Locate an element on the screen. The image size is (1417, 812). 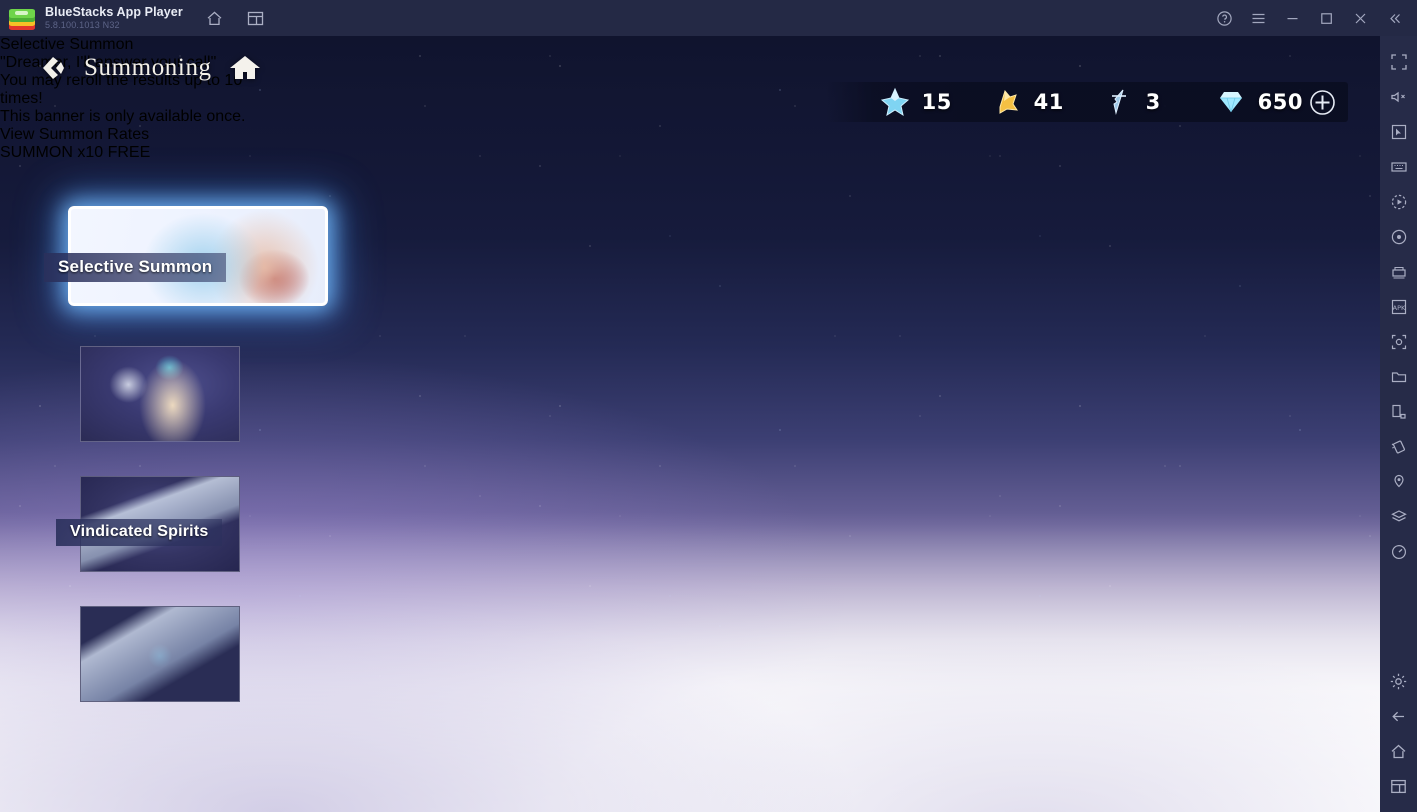
back-icon is located at coordinates (1398, 716).